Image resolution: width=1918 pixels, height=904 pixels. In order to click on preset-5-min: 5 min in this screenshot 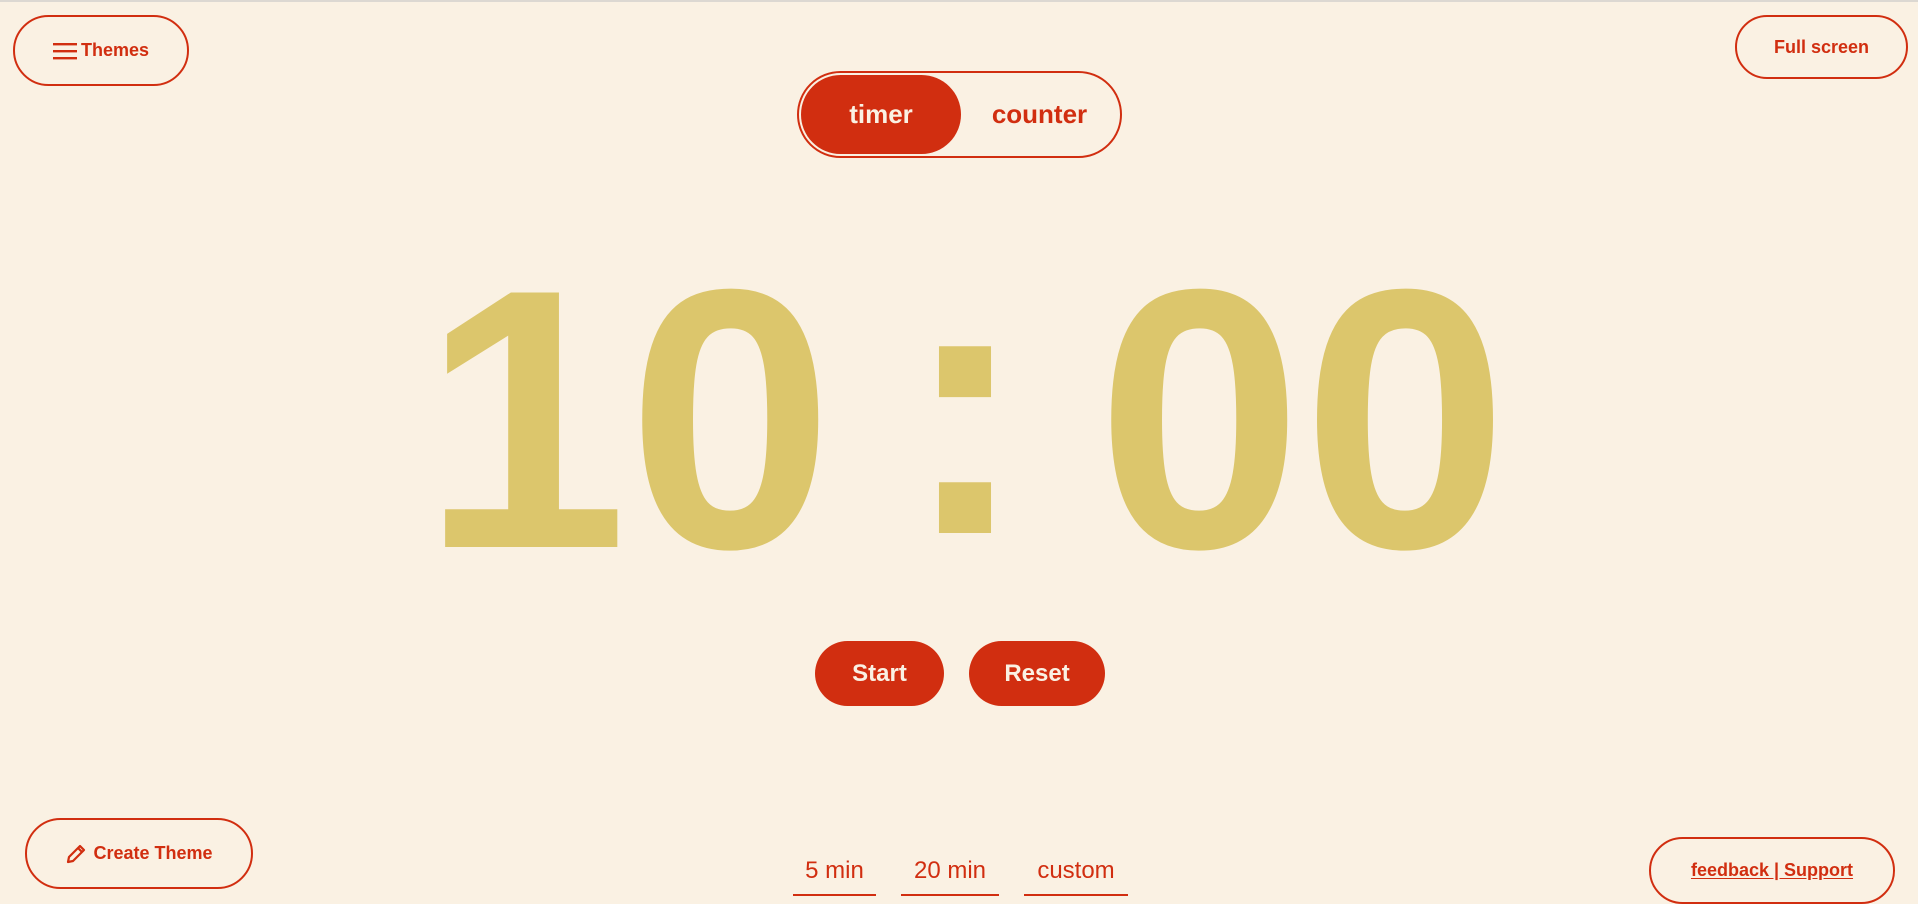, I will do `click(834, 872)`.